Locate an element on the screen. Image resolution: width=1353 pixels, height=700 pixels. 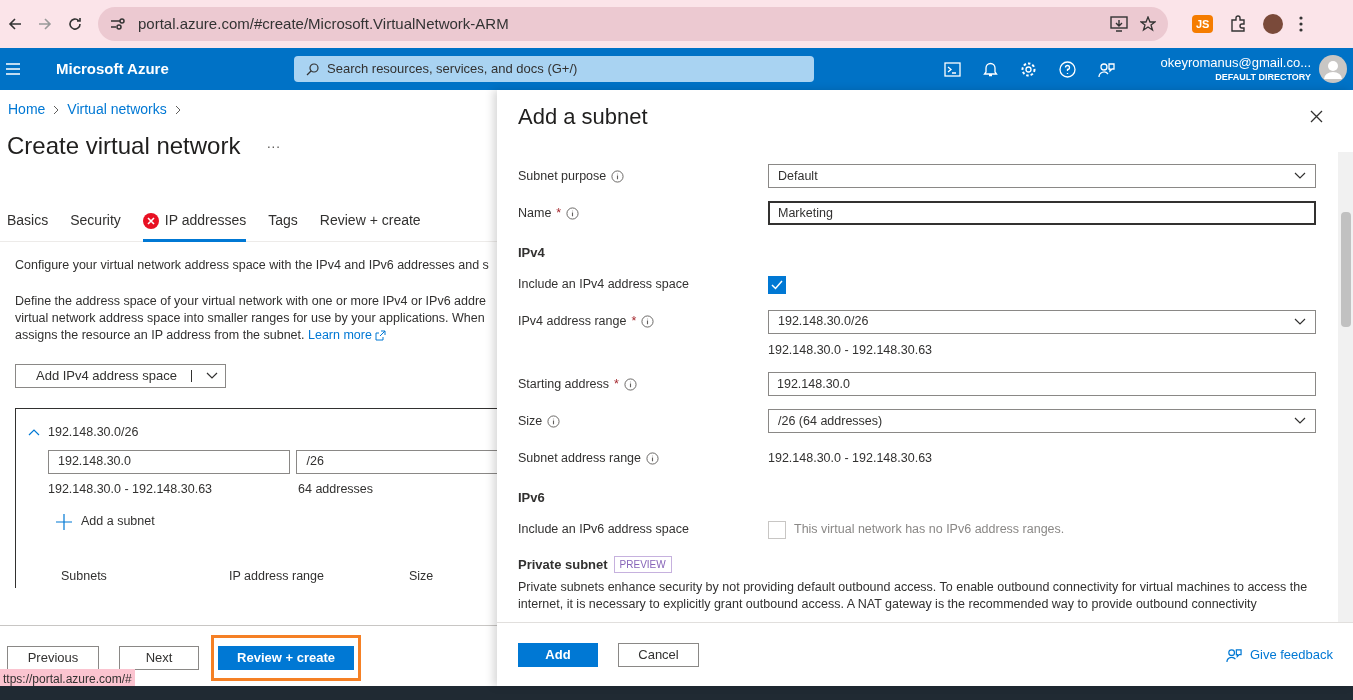
field-label: Subnet address range is located at coordinates (579, 458).